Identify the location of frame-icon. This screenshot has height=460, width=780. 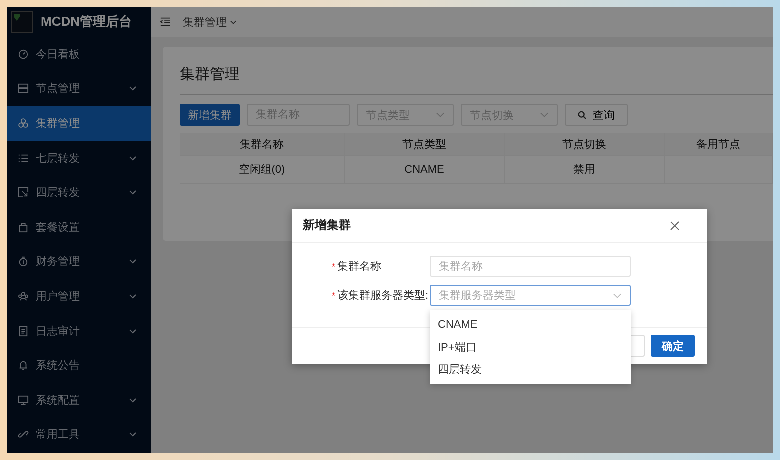
(23, 192).